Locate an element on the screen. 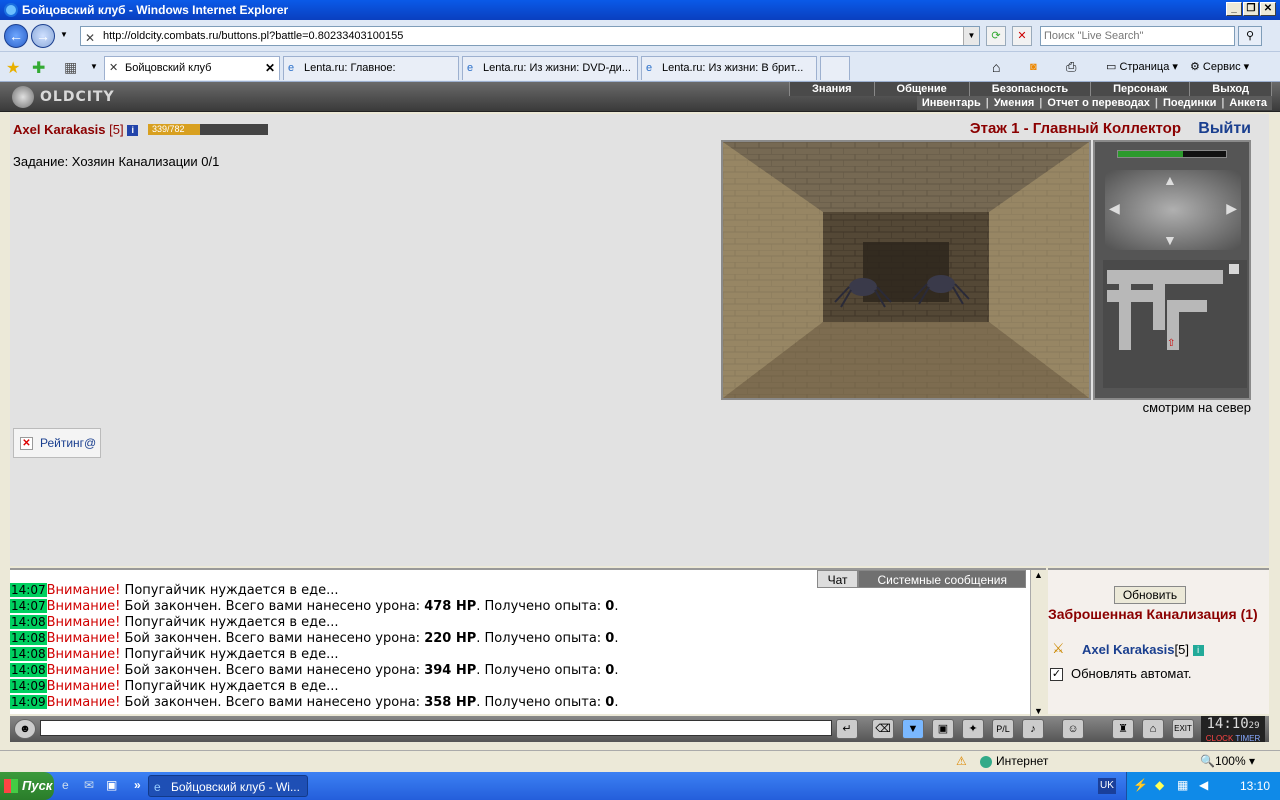 Image resolution: width=1280 pixels, height=800 pixels. menu-knowledge: Знания is located at coordinates (832, 89).